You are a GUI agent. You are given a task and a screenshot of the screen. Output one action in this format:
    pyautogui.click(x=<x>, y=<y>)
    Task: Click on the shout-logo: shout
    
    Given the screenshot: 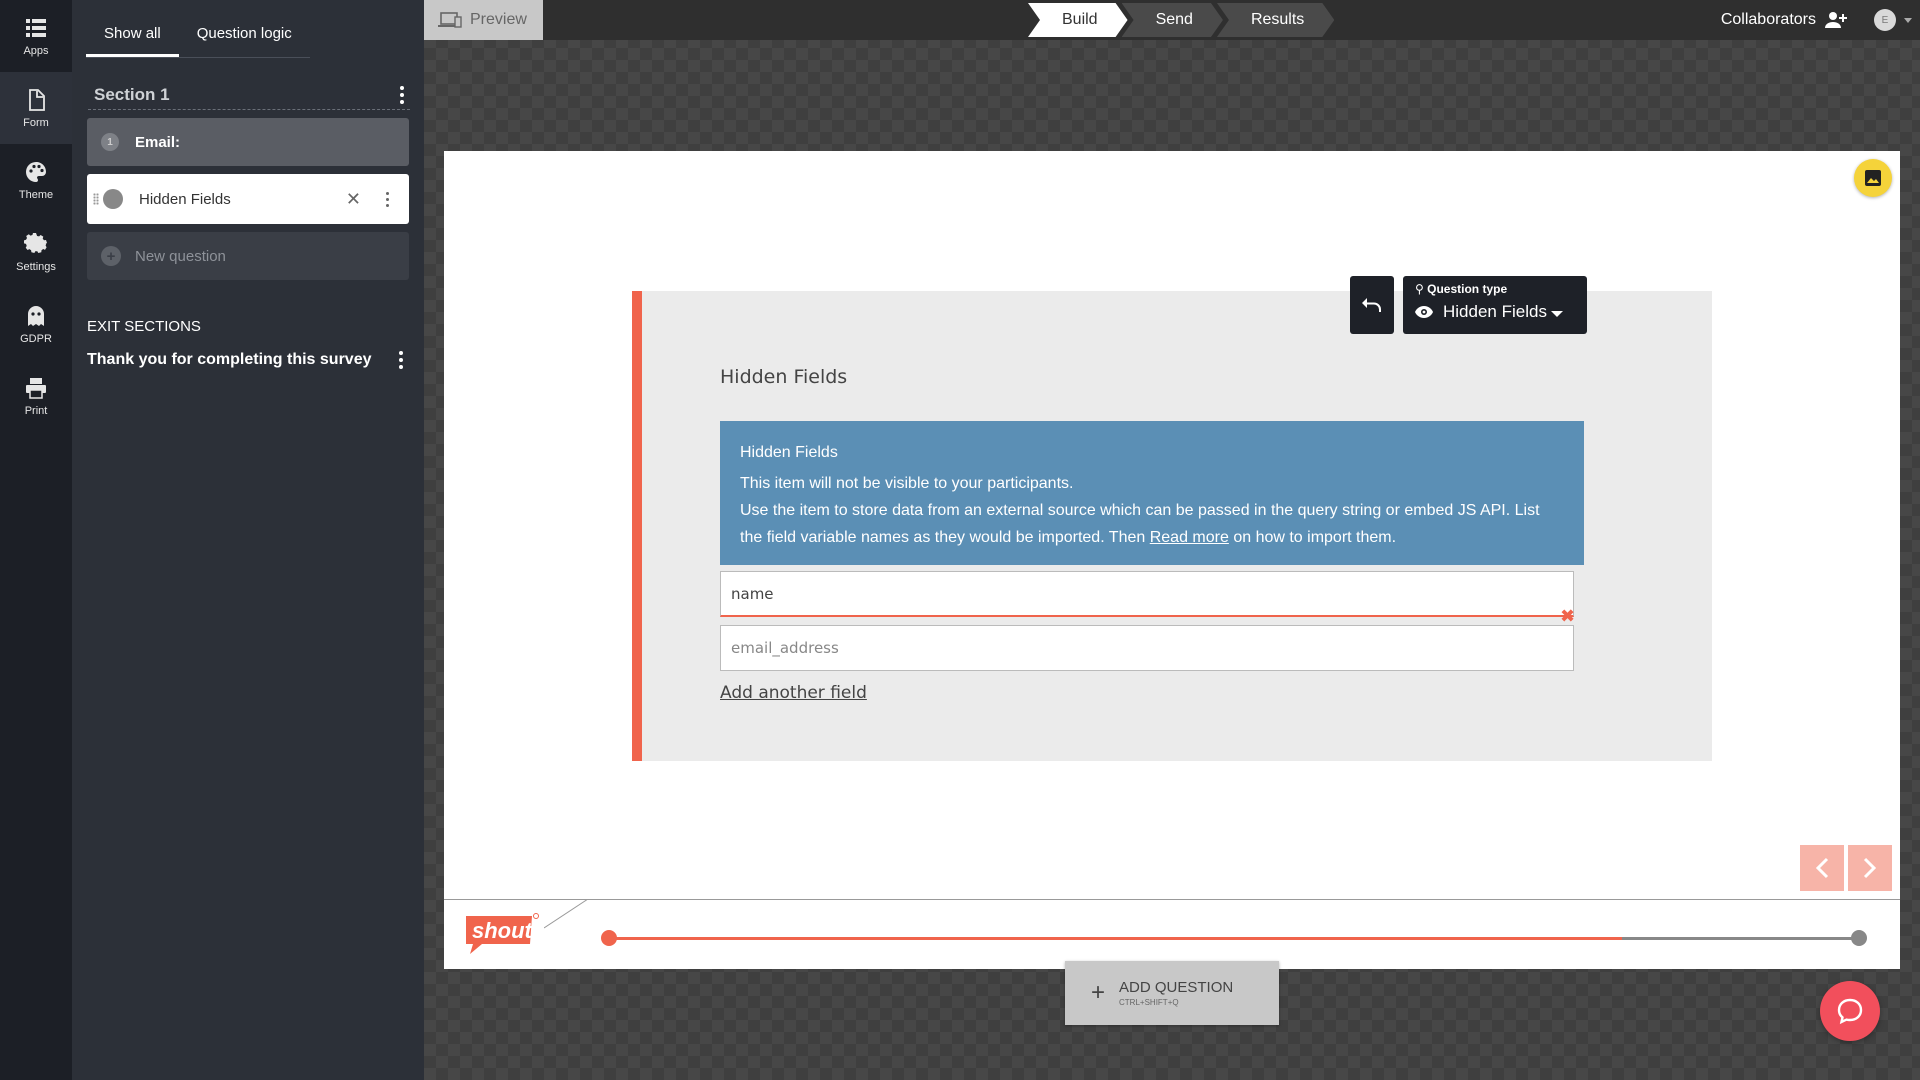 What is the action you would take?
    pyautogui.click(x=502, y=933)
    